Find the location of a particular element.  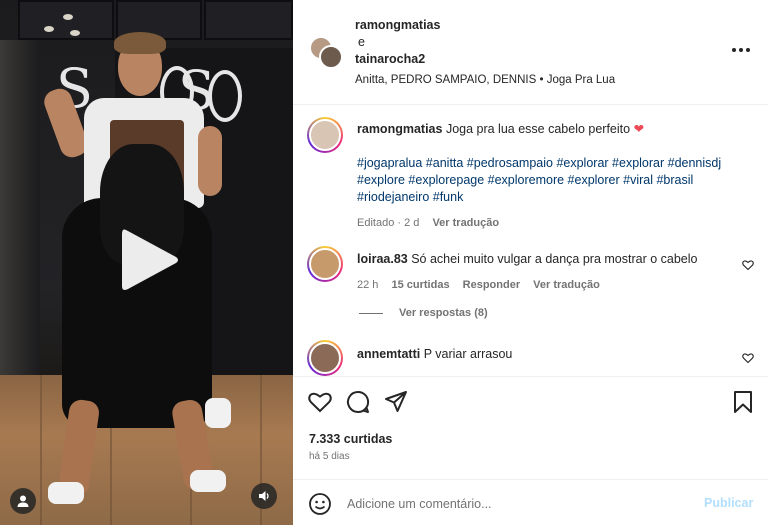

man-hair is located at coordinates (140, 43).